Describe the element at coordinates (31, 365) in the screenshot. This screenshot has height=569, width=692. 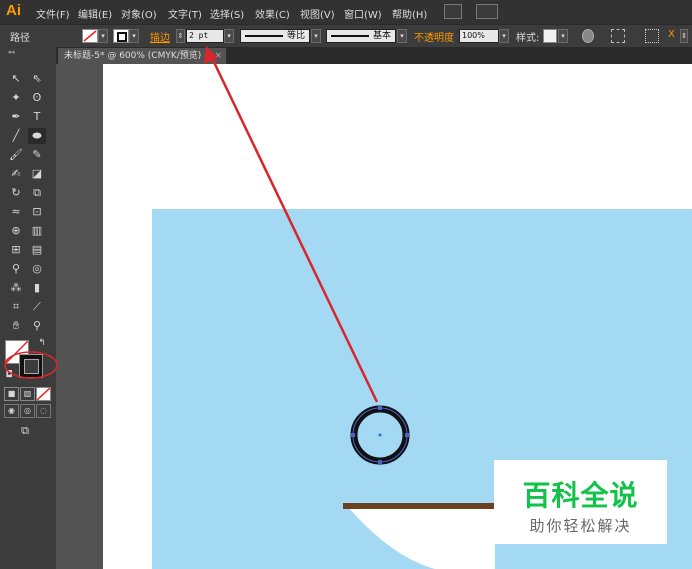
I see `annotation-ellipse` at that location.